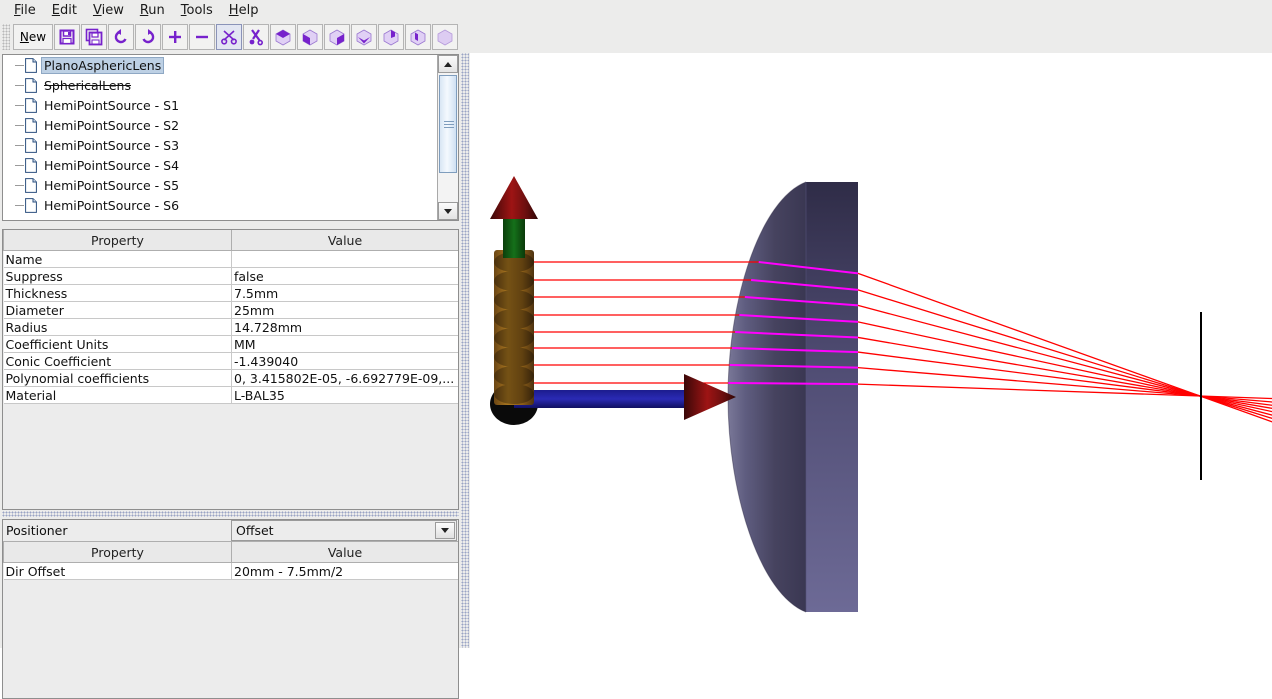  I want to click on undo-button, so click(121, 36).